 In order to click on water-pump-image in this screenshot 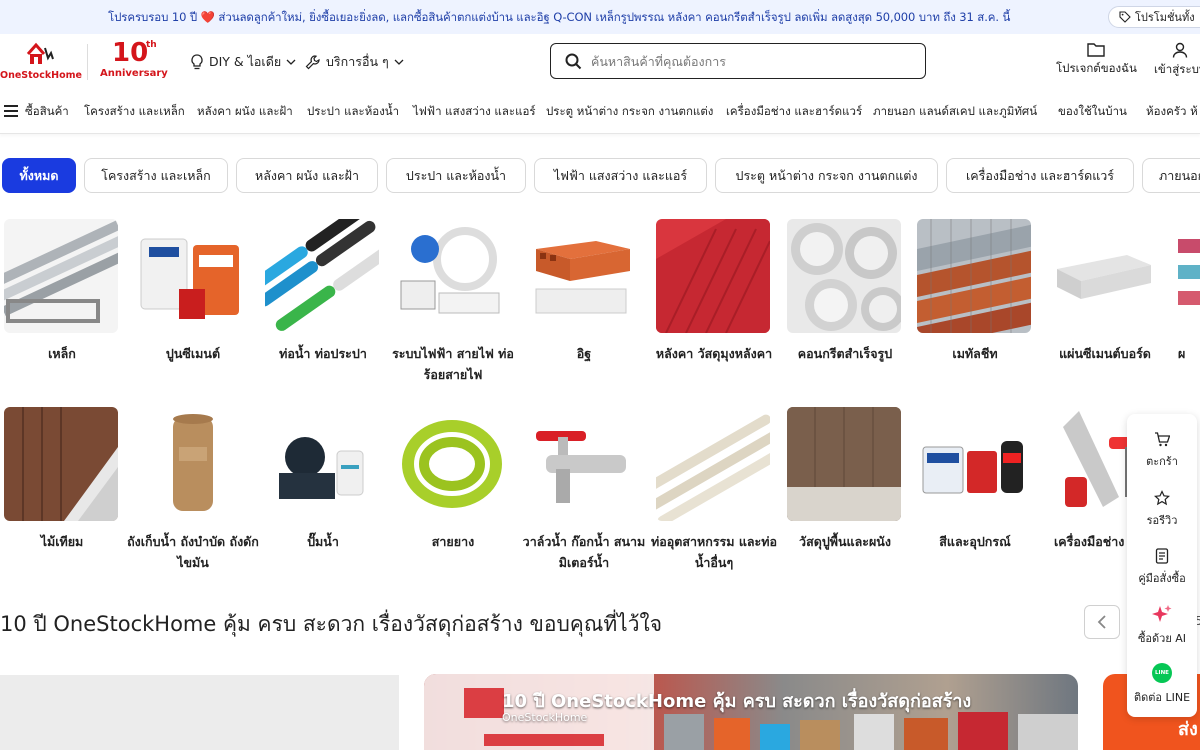, I will do `click(322, 464)`.